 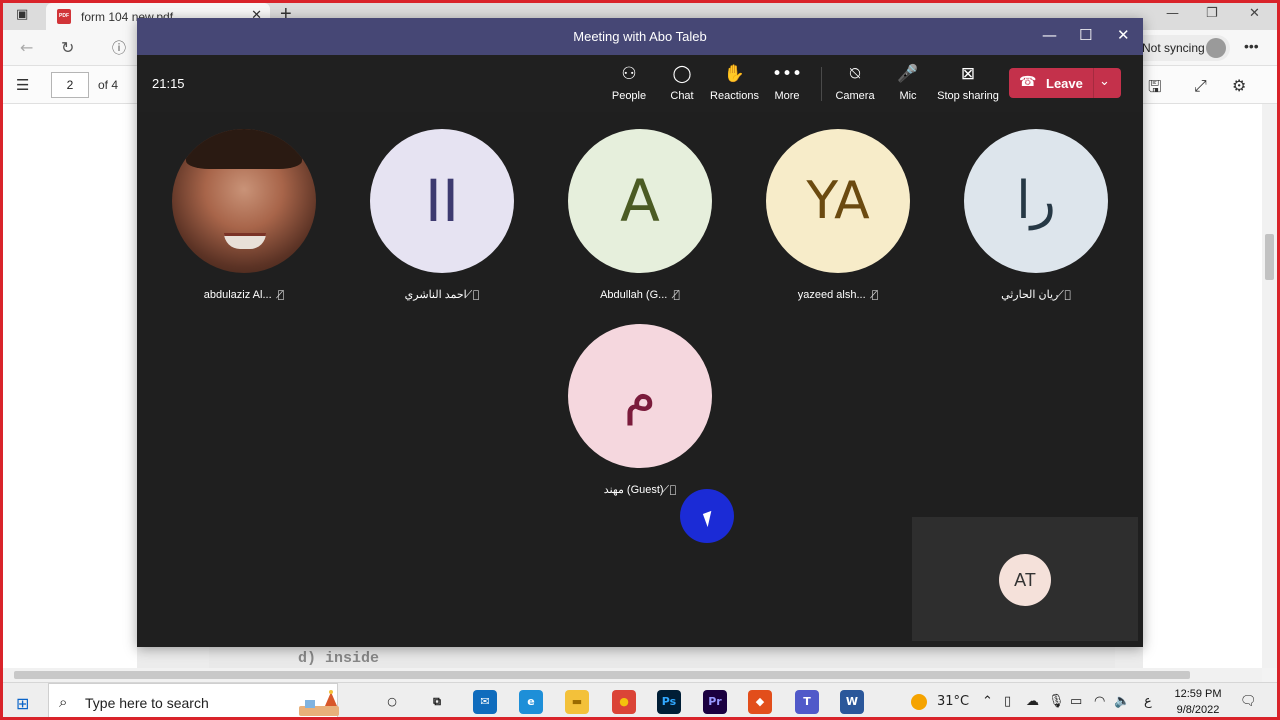 I want to click on stop-sharing-label: Stop sharing, so click(x=968, y=96).